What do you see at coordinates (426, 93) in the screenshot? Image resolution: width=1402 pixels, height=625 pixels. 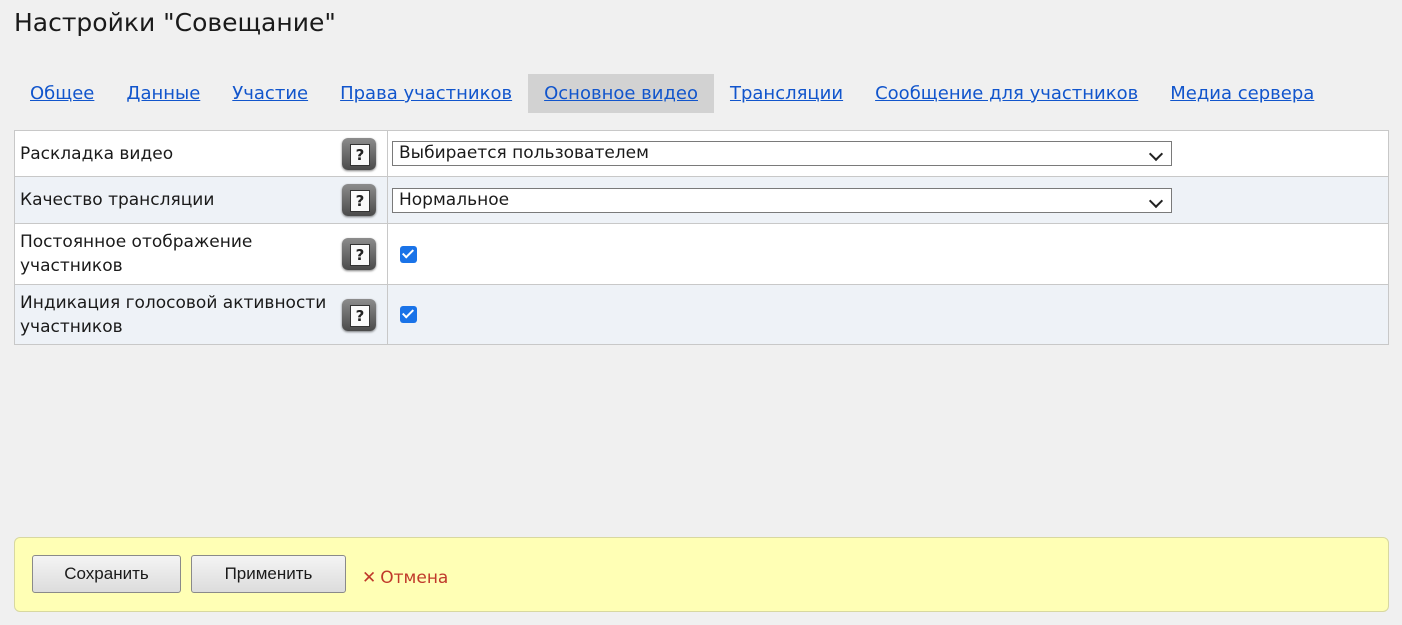 I see `tab-participant-rights: Права участников` at bounding box center [426, 93].